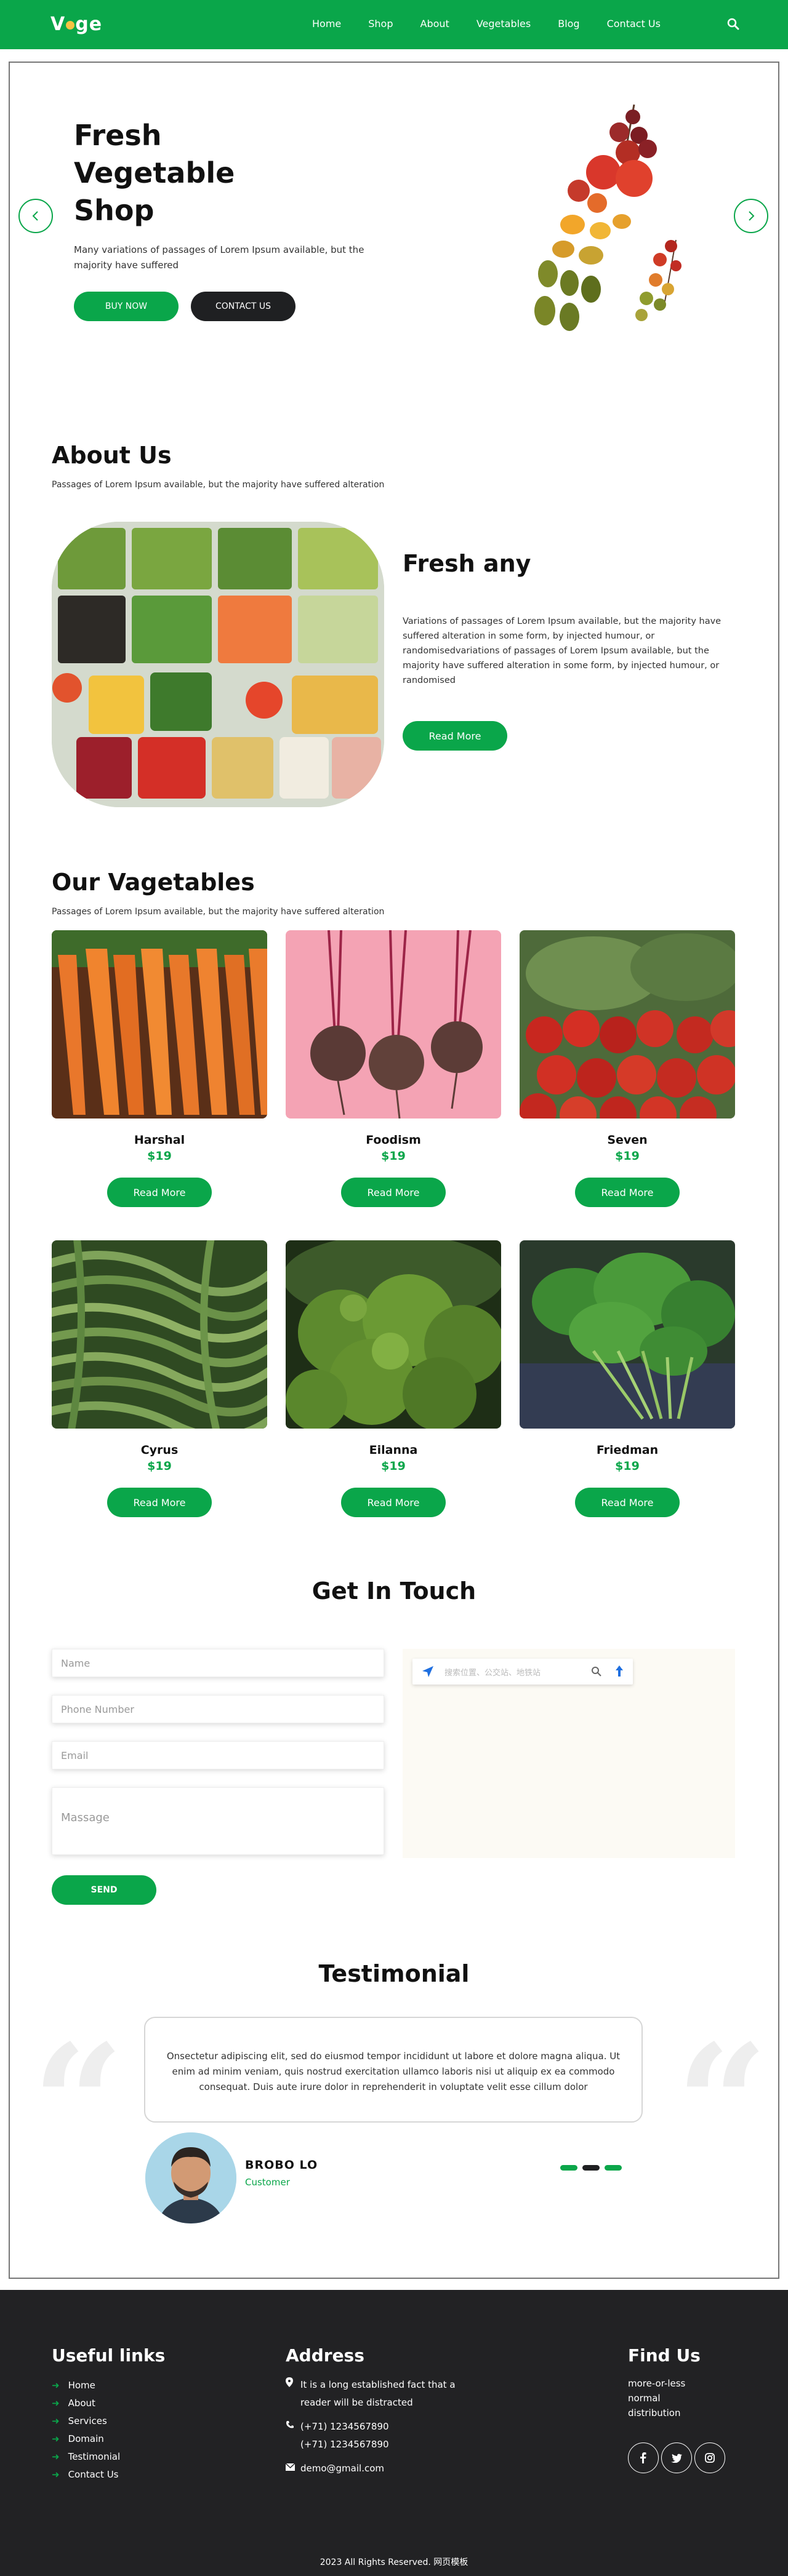 The image size is (788, 2576). Describe the element at coordinates (281, 2165) in the screenshot. I see `testimonial-name: BROBO LO` at that location.